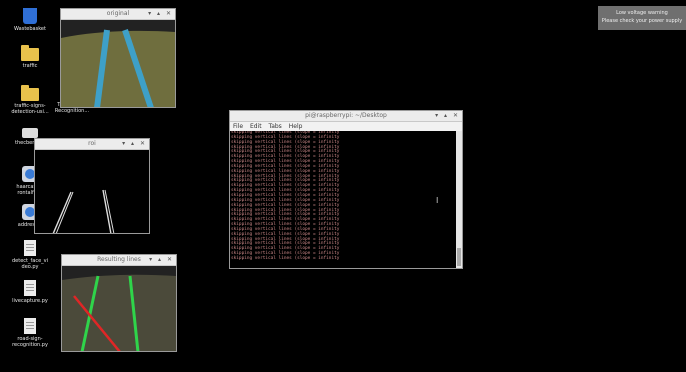  I want to click on window-resulting-lines: Resulting lines ▾ ▴ ✕, so click(119, 303).